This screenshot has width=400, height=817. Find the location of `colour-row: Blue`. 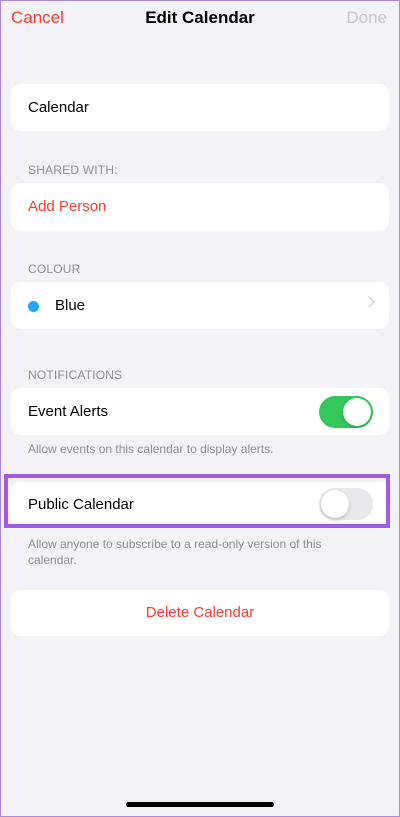

colour-row: Blue is located at coordinates (200, 305).